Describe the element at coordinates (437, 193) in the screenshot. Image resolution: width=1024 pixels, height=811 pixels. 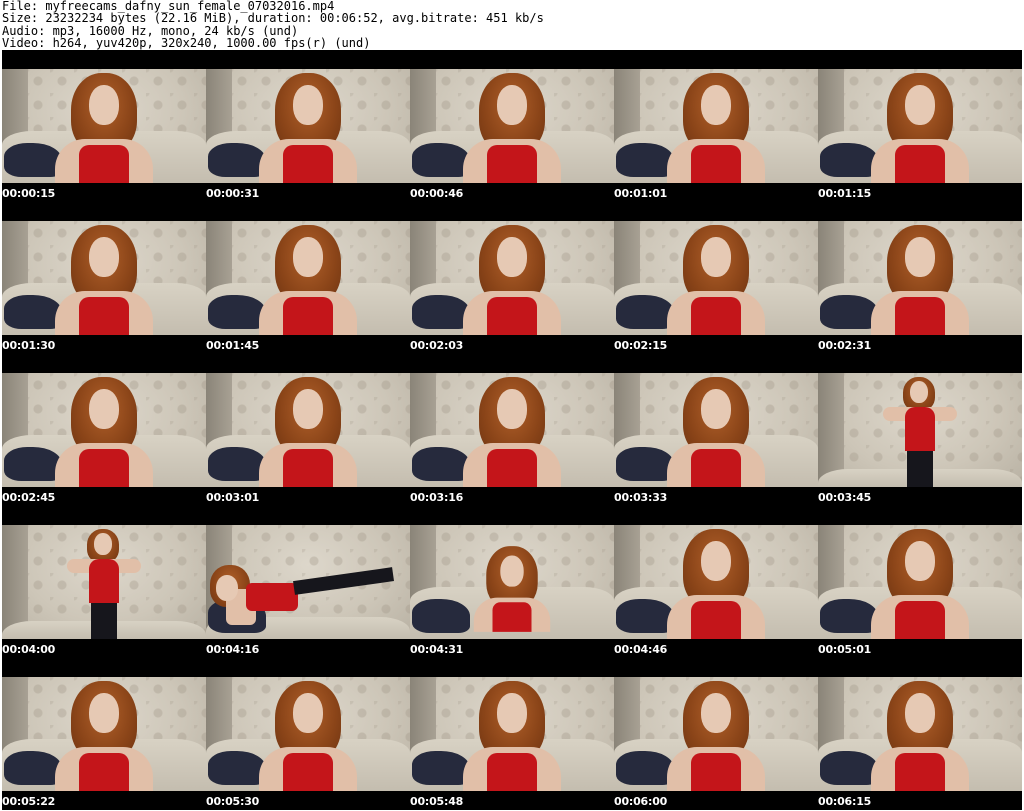
I see `timestamp-label: 00:00:46` at that location.